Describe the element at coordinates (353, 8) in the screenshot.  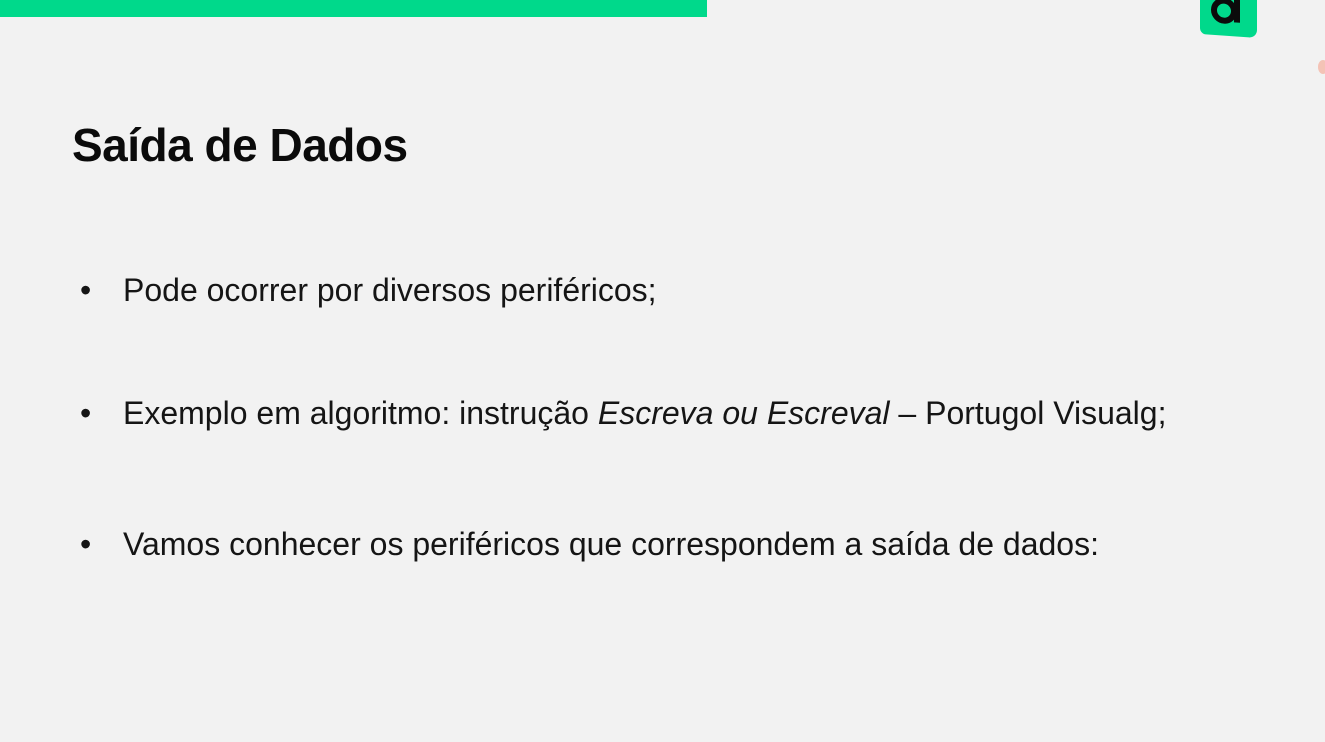
I see `top-accent-bar` at that location.